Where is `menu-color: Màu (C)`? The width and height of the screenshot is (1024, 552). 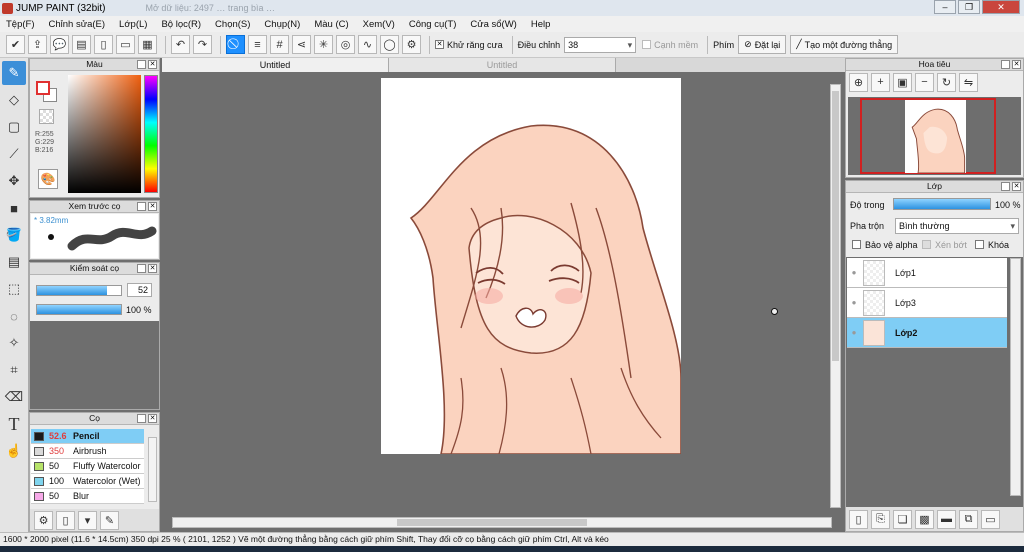
menu-color: Màu (C) is located at coordinates (331, 24).